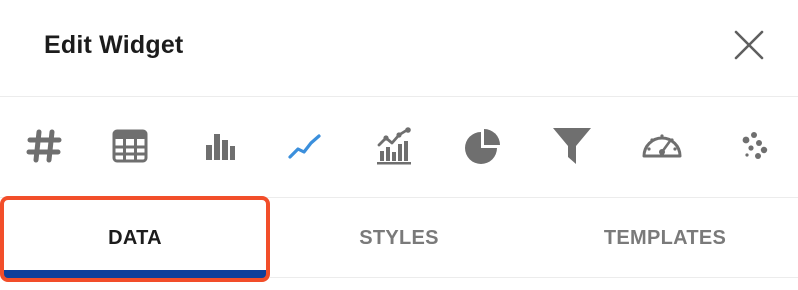 The height and width of the screenshot is (290, 798). I want to click on widget-type-combo, so click(394, 146).